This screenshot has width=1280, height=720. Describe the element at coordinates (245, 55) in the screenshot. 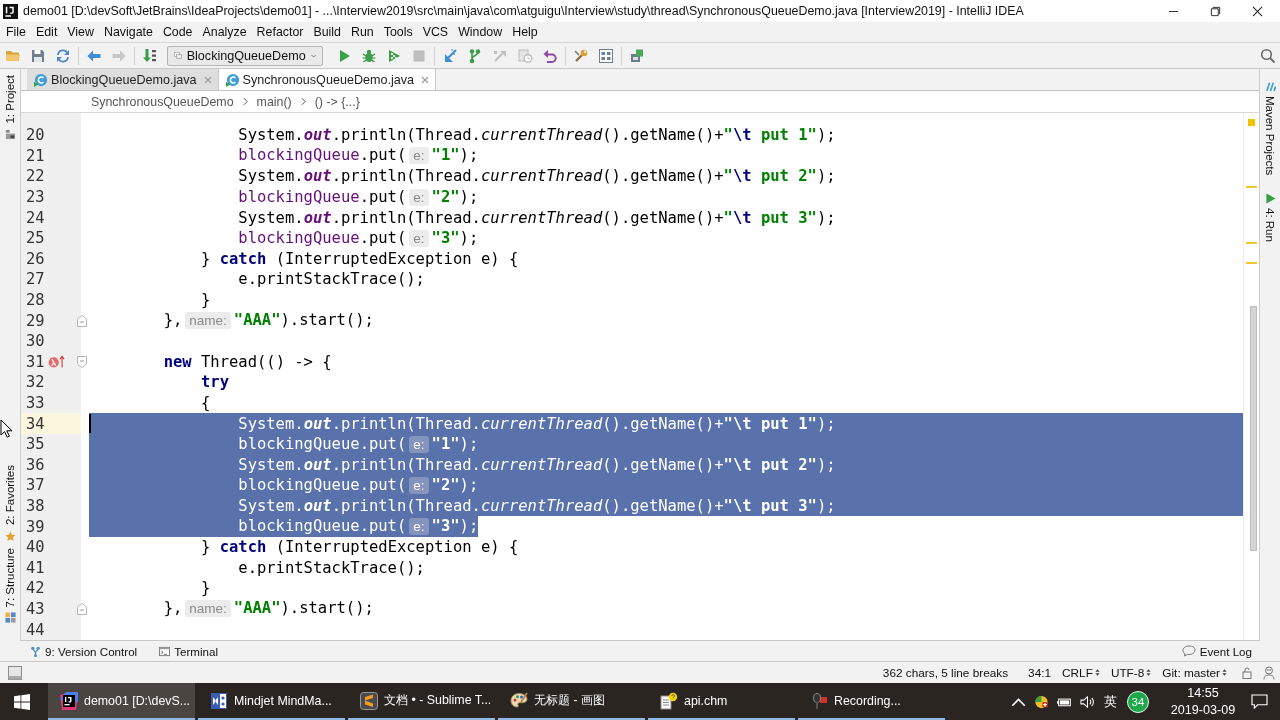

I see `run-configuration-dropdown: BlockingQueueDemo` at that location.